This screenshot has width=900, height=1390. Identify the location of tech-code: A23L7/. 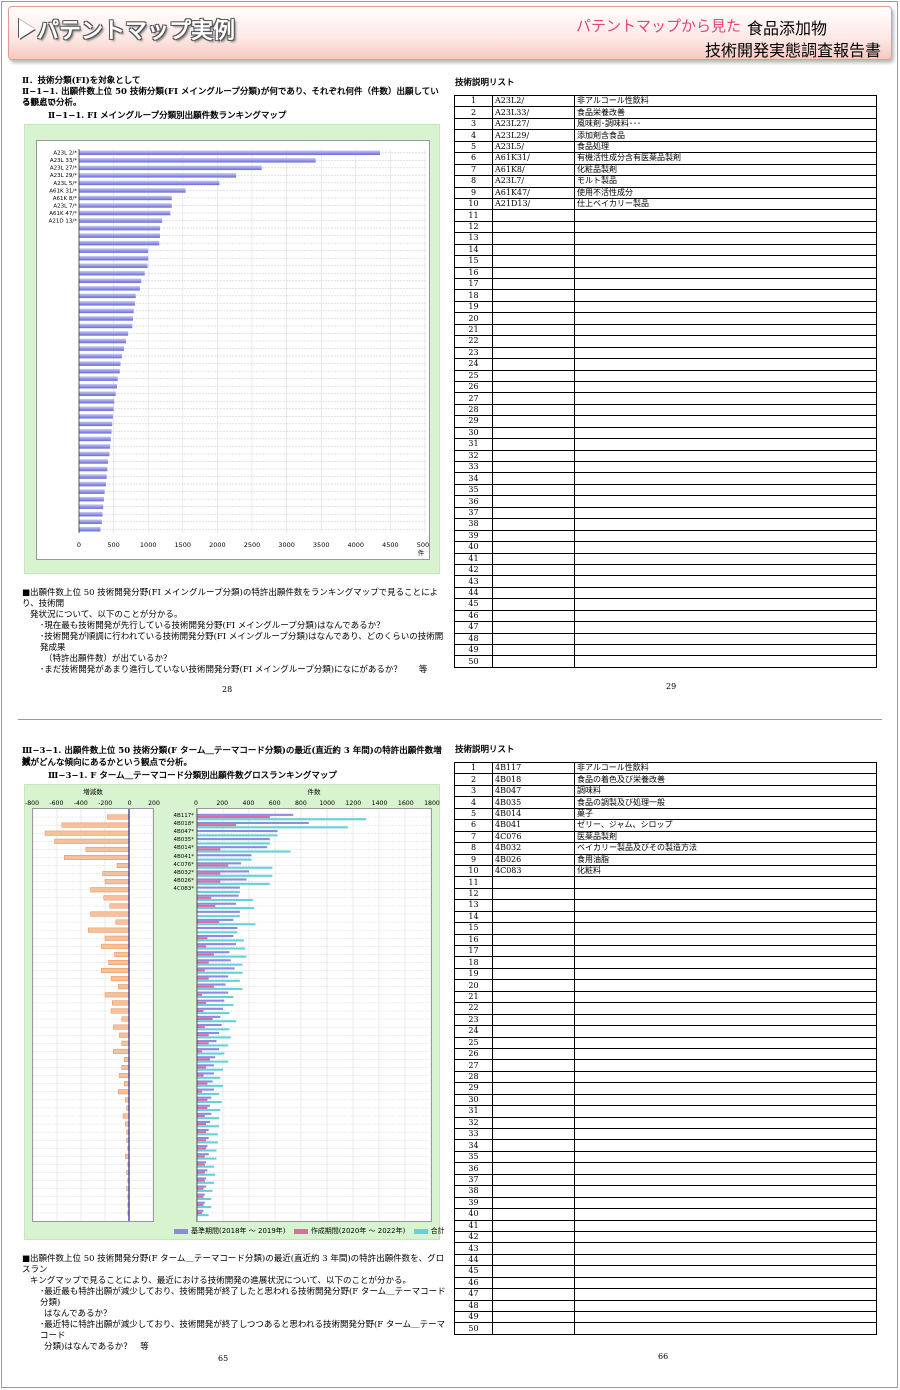
(533, 181).